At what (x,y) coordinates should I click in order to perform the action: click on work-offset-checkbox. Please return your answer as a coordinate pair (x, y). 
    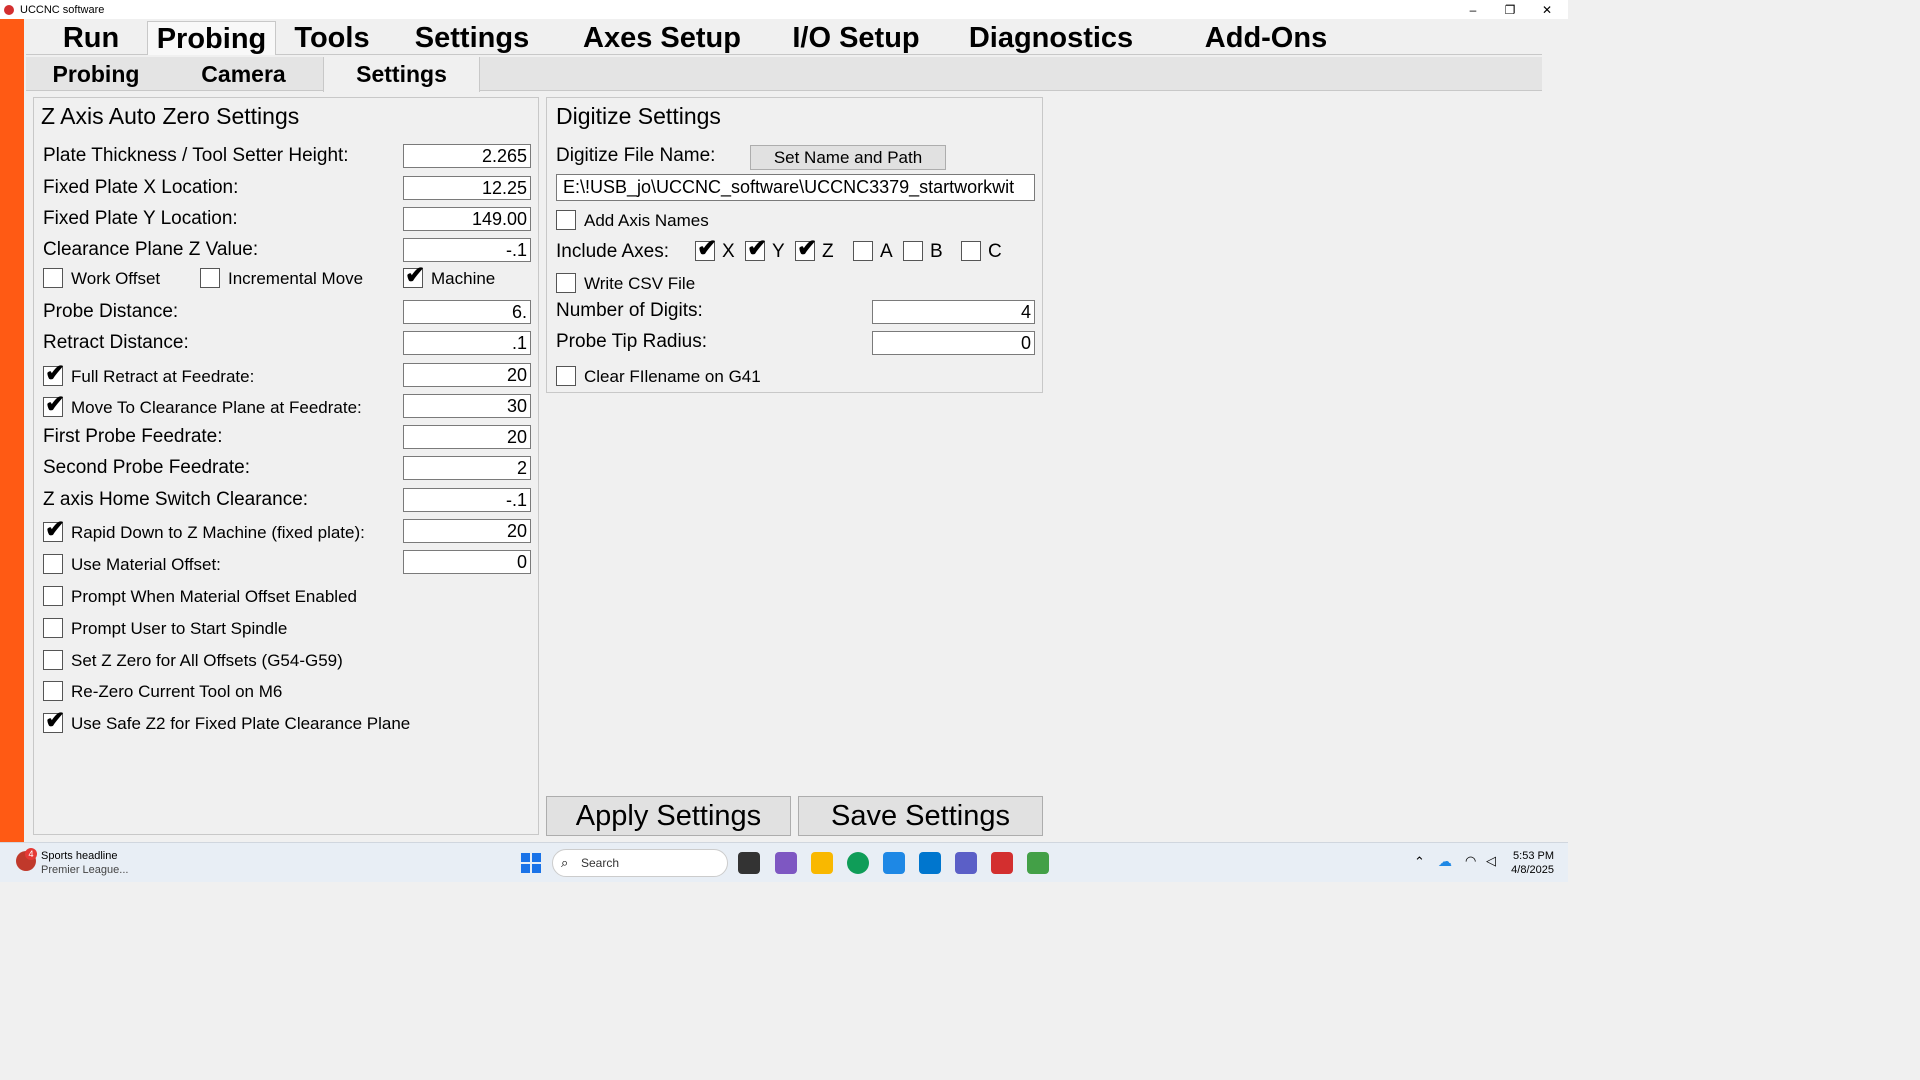
    Looking at the image, I should click on (53, 278).